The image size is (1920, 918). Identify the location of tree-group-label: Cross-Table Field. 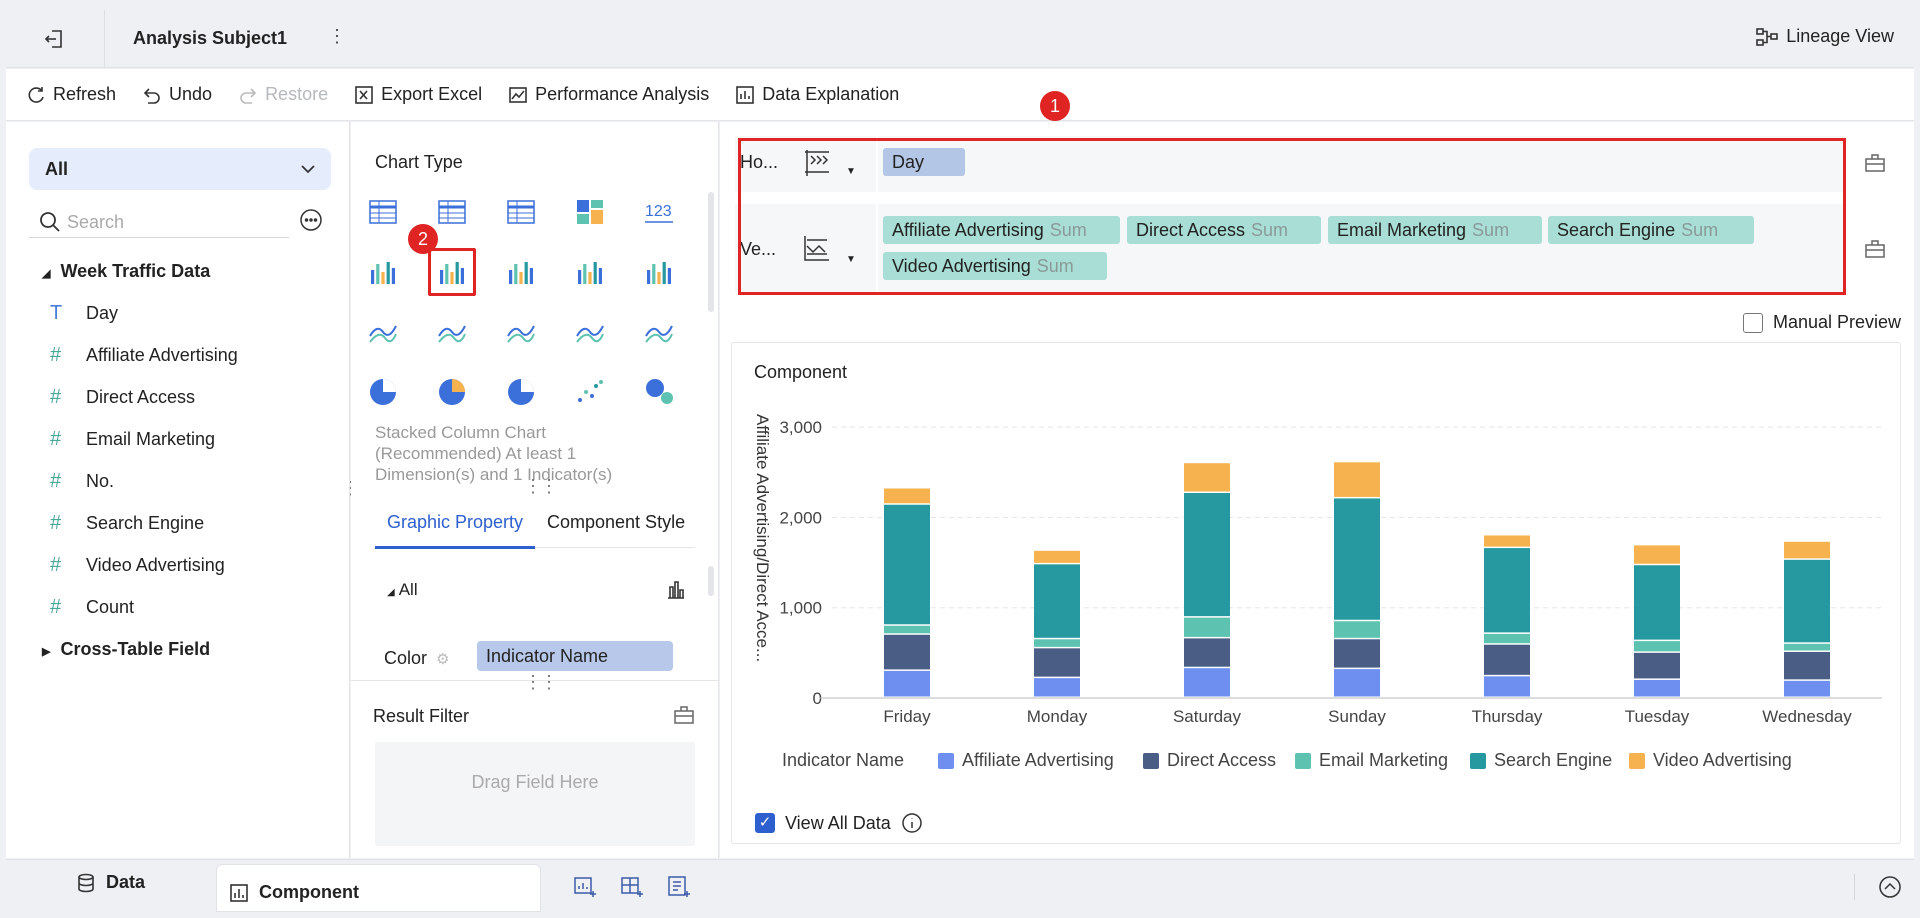
(135, 649).